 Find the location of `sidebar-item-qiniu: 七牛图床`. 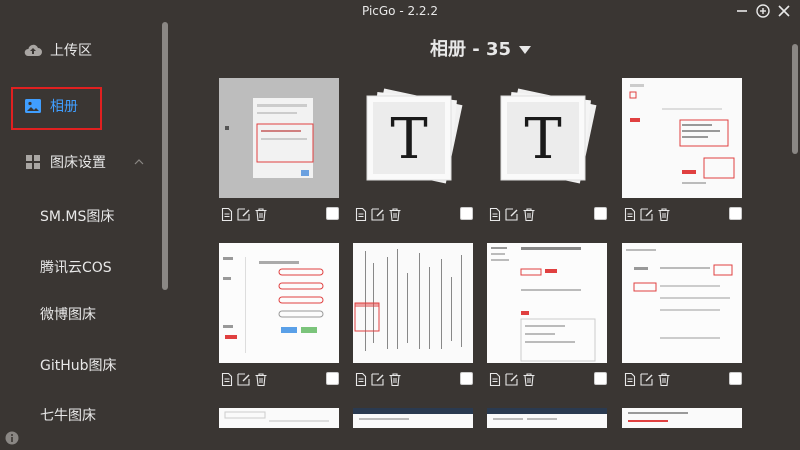

sidebar-item-qiniu: 七牛图床 is located at coordinates (81, 415).